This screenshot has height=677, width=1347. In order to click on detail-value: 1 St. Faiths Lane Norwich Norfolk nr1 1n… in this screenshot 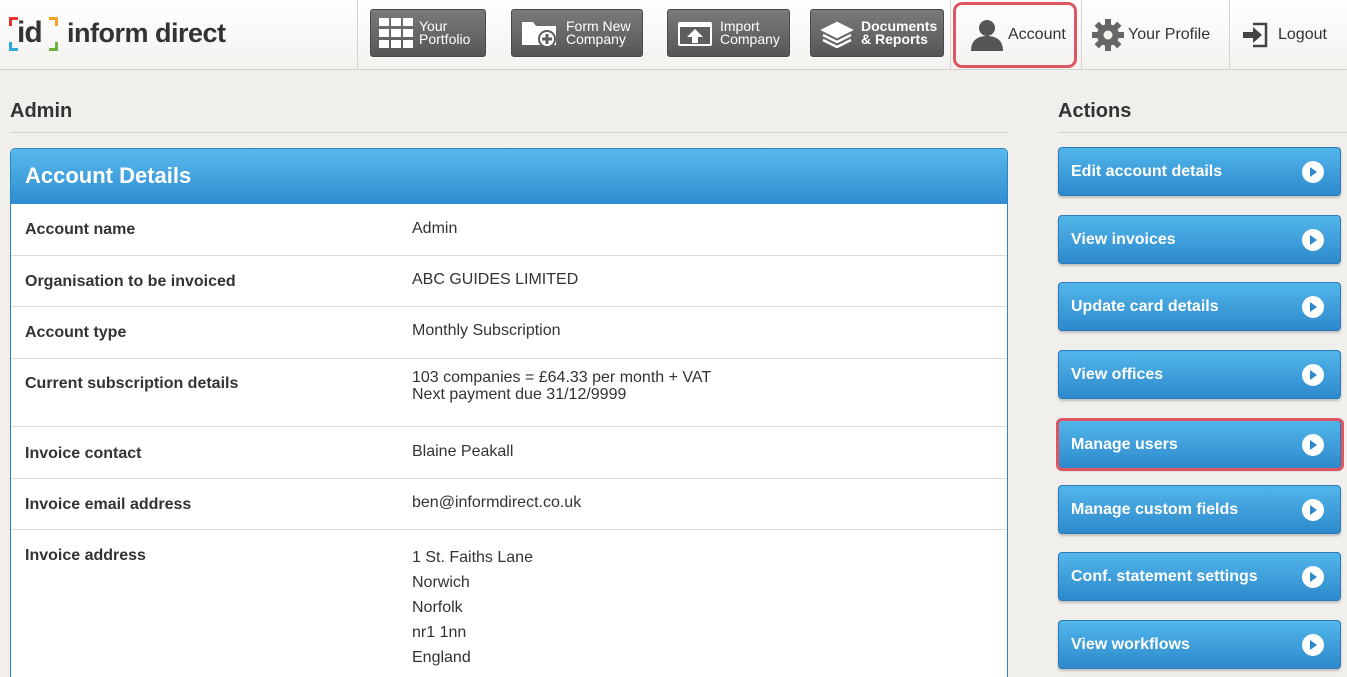, I will do `click(472, 607)`.